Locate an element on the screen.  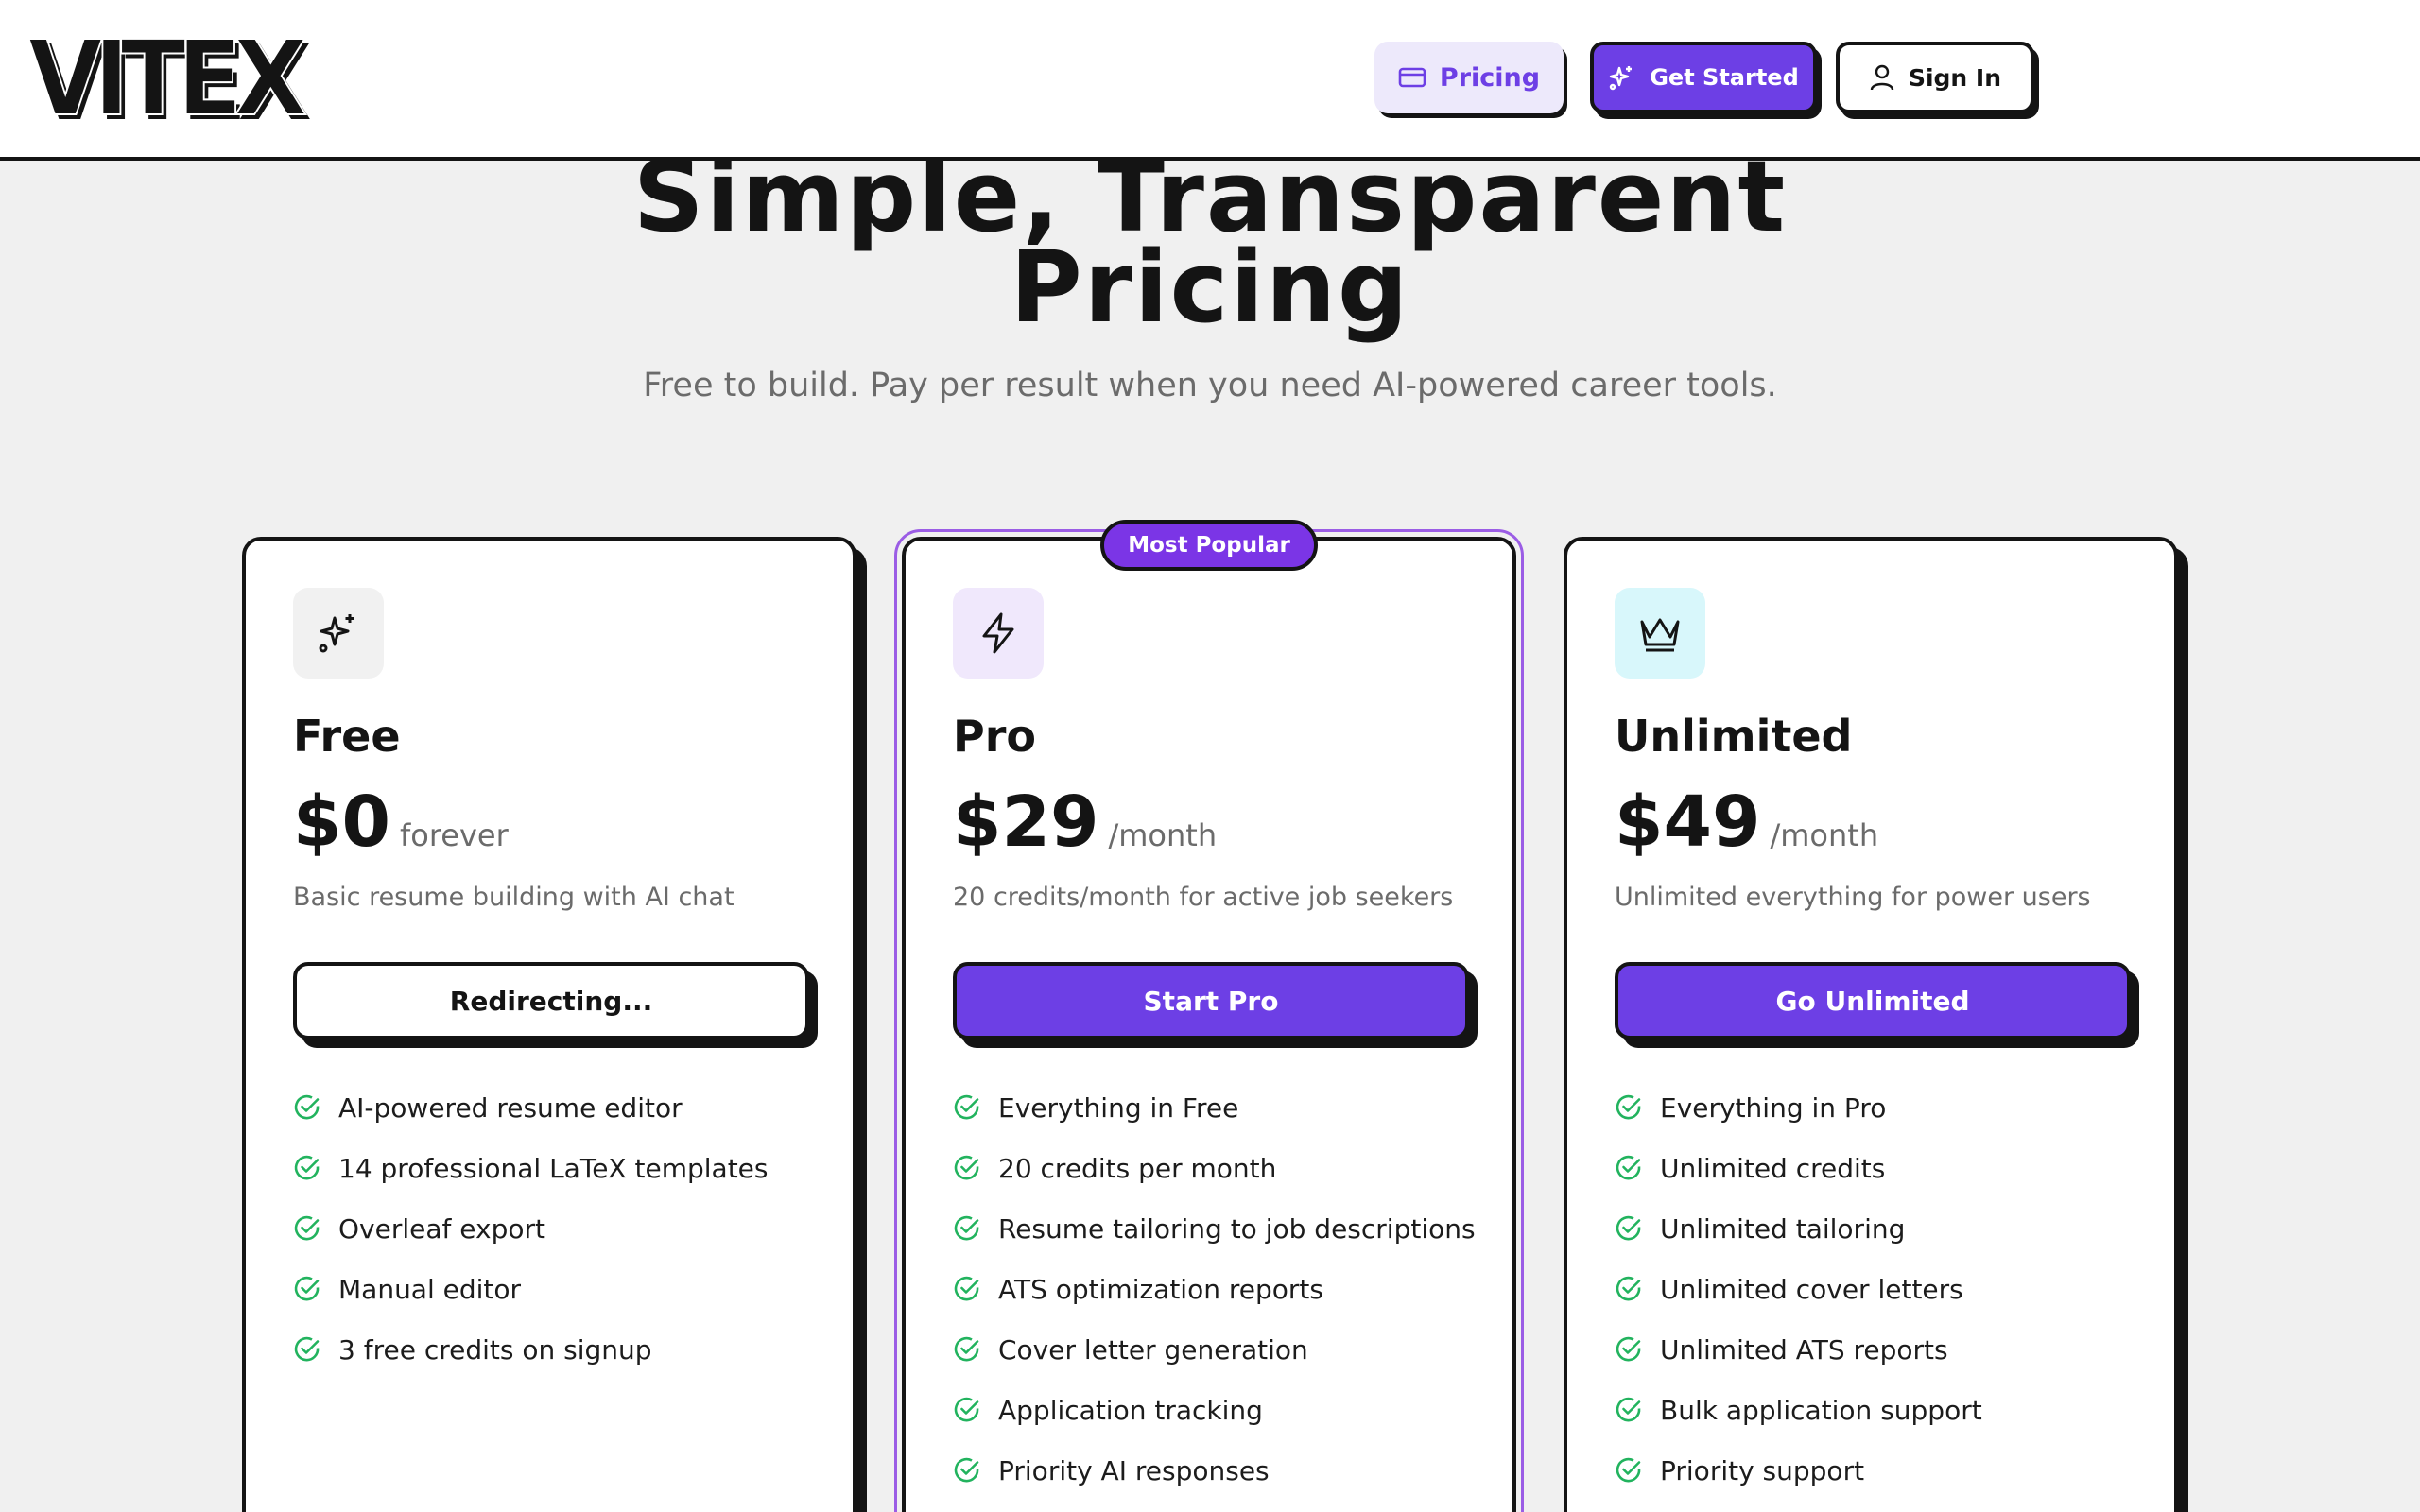
feature-item: 20 credits per month is located at coordinates (1214, 1168).